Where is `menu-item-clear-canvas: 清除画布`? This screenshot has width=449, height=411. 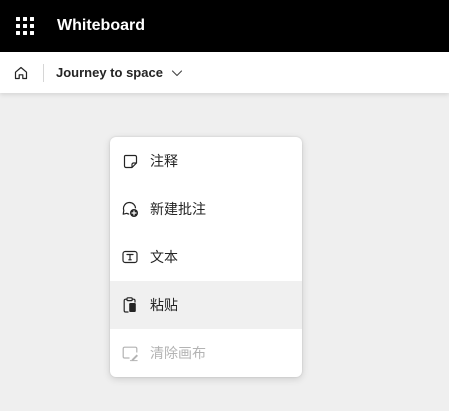 menu-item-clear-canvas: 清除画布 is located at coordinates (206, 353).